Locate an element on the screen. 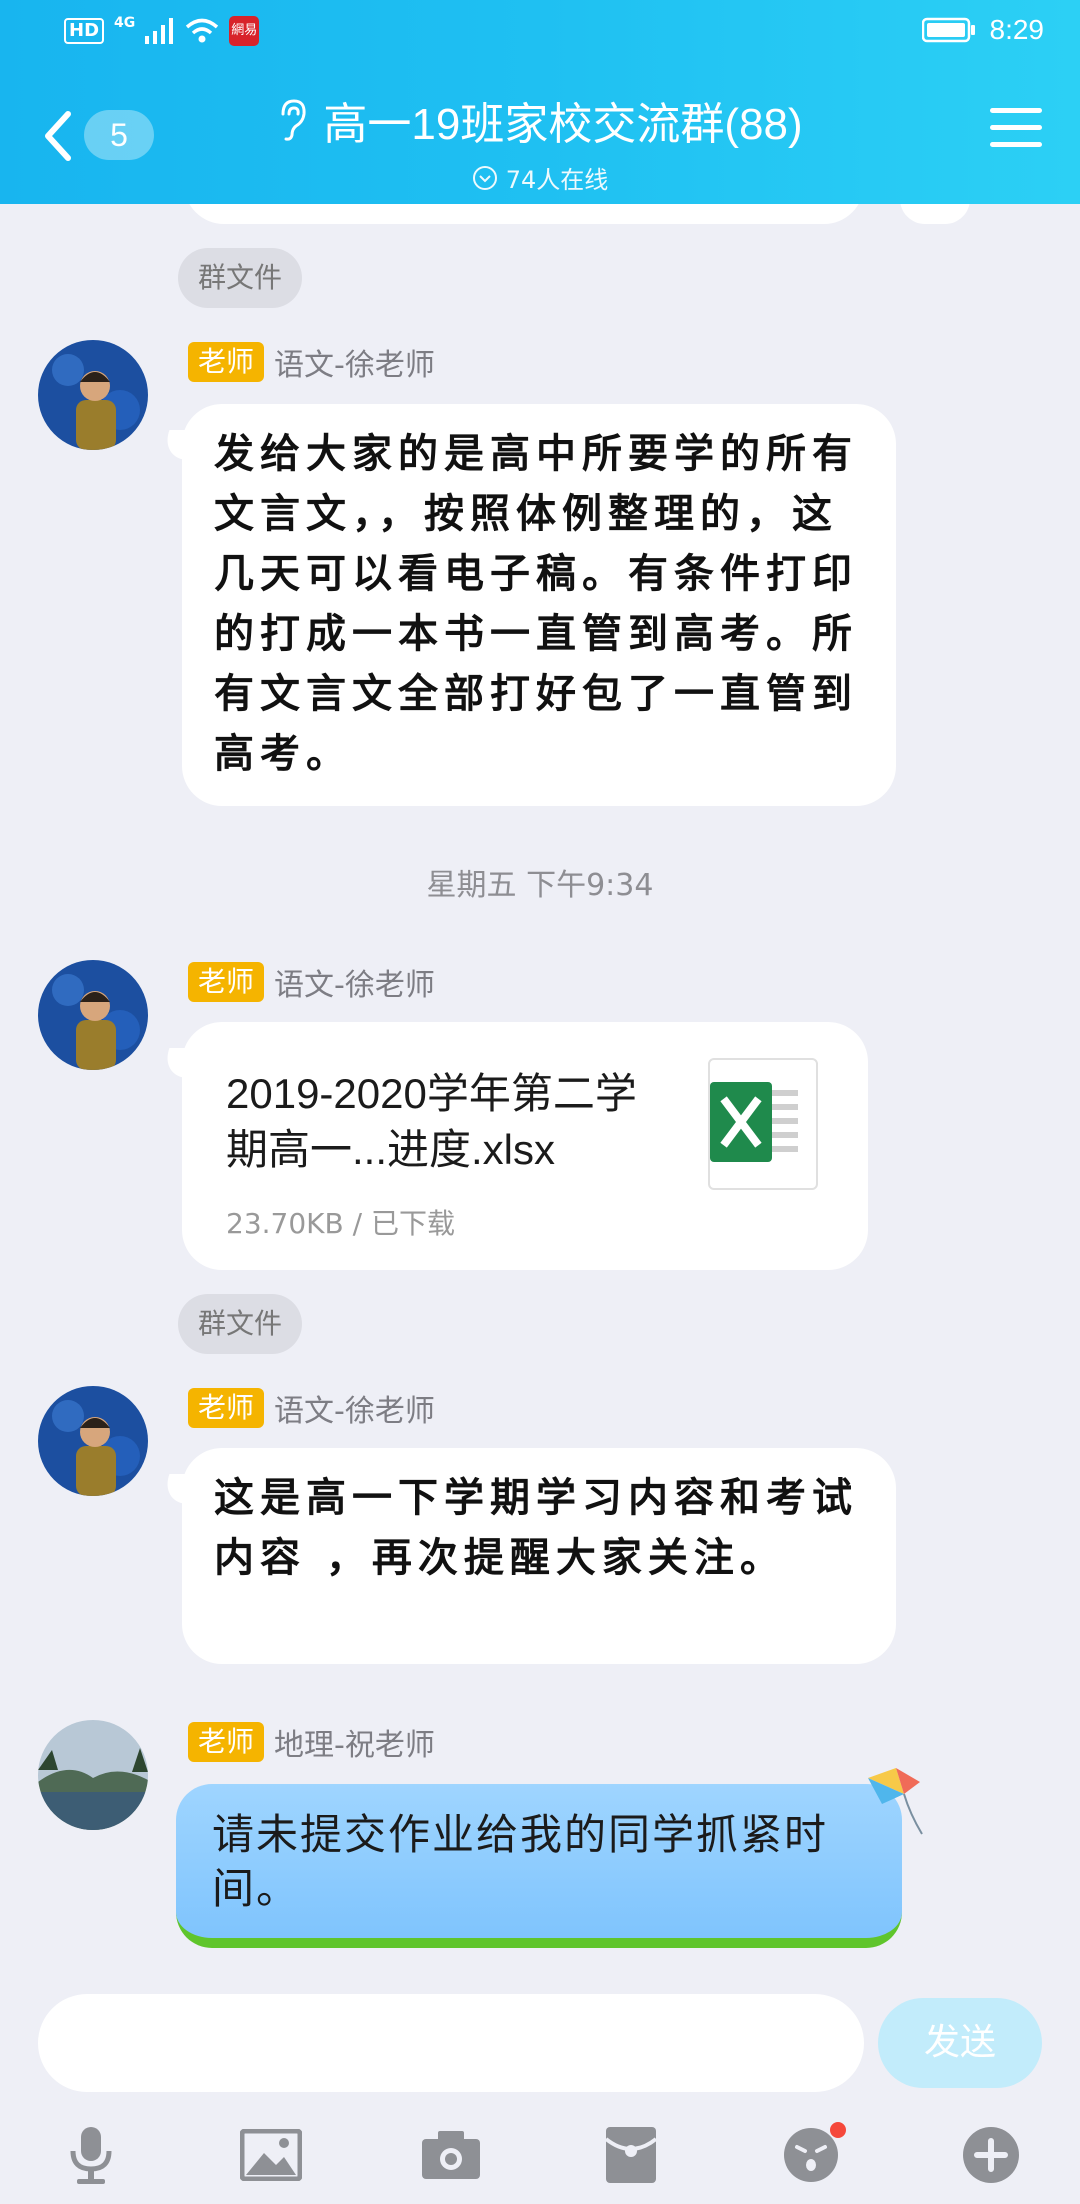 The width and height of the screenshot is (1080, 2204). input-toolbar is located at coordinates (540, 2157).